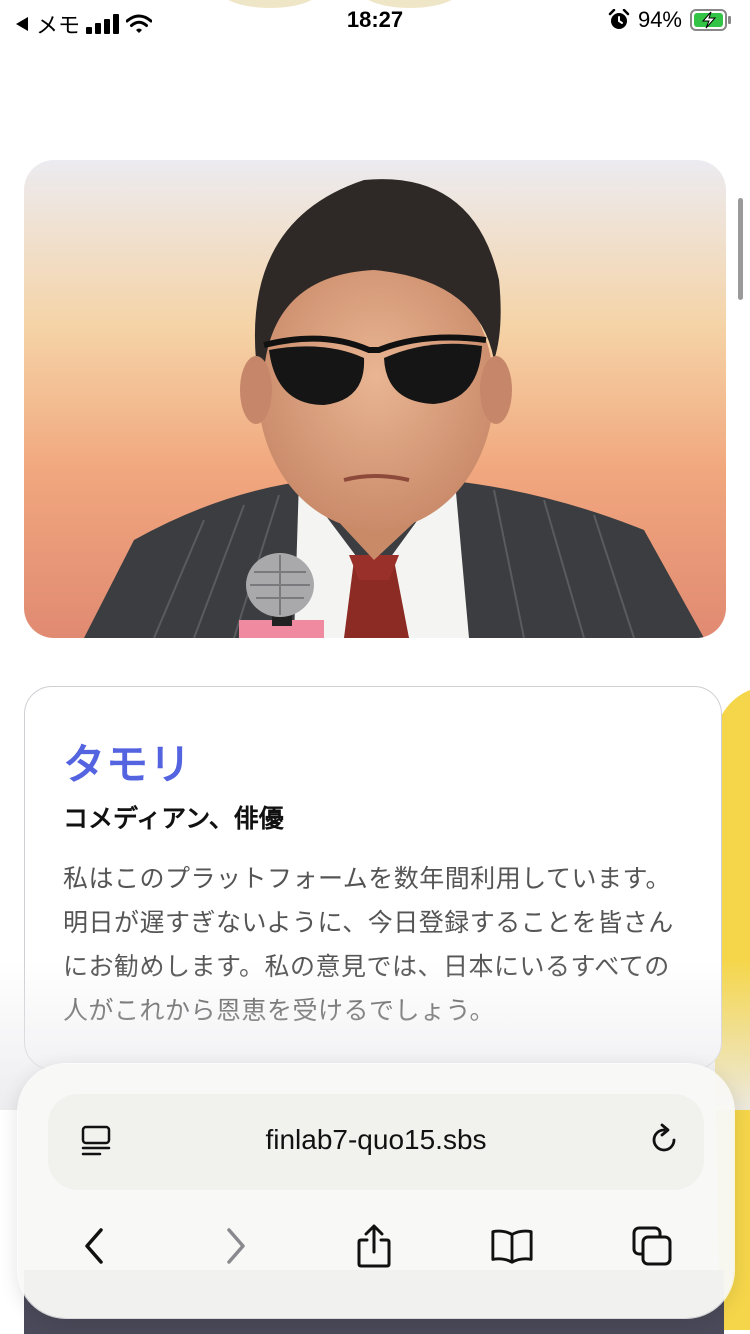 The height and width of the screenshot is (1334, 750). I want to click on tabs-icon, so click(652, 1246).